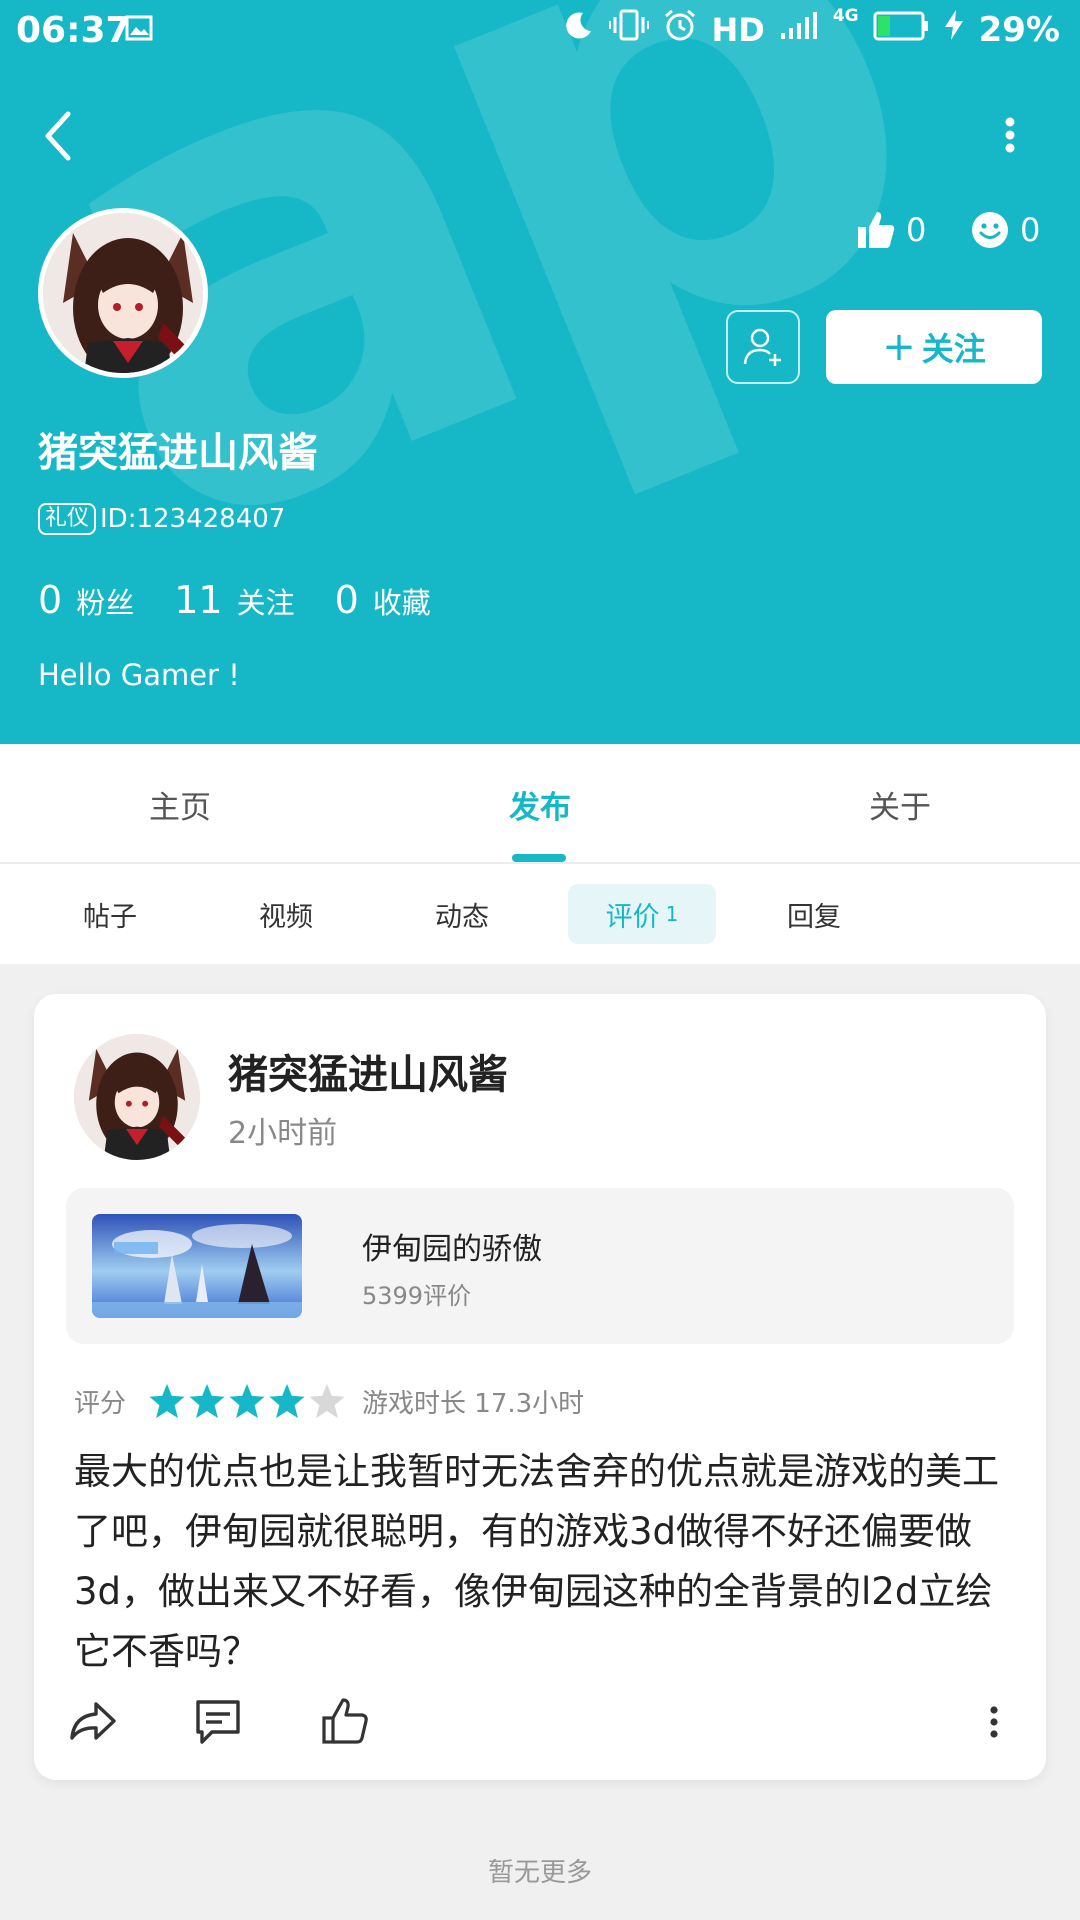 This screenshot has height=1920, width=1080. What do you see at coordinates (916, 230) in the screenshot?
I see `likes-count: 0` at bounding box center [916, 230].